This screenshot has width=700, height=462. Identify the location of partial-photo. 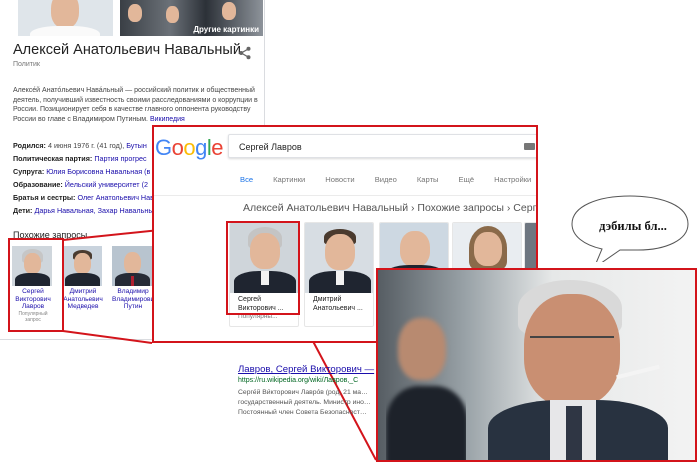
(530, 247).